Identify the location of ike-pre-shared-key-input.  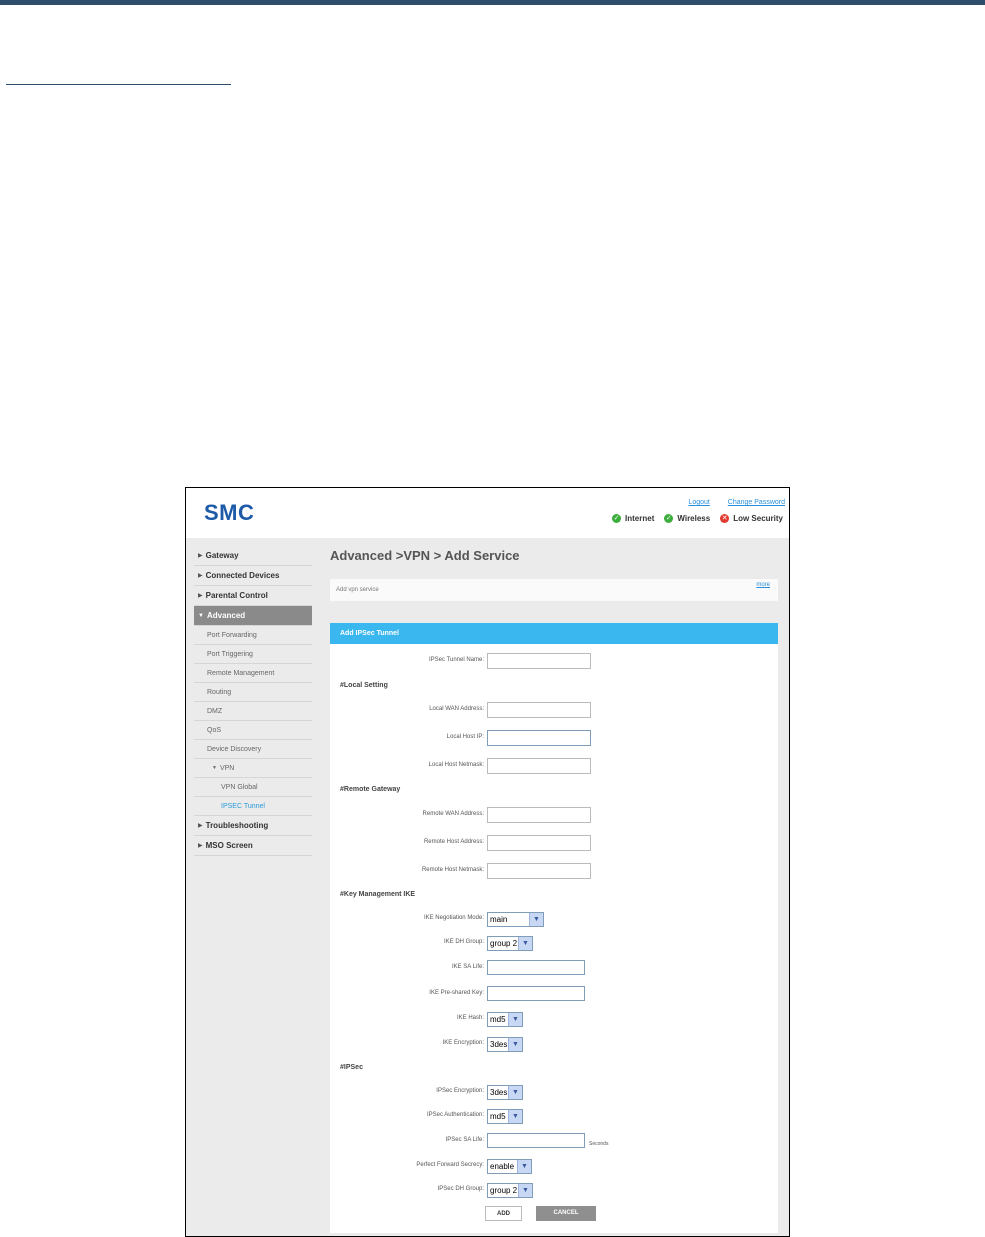
(536, 993).